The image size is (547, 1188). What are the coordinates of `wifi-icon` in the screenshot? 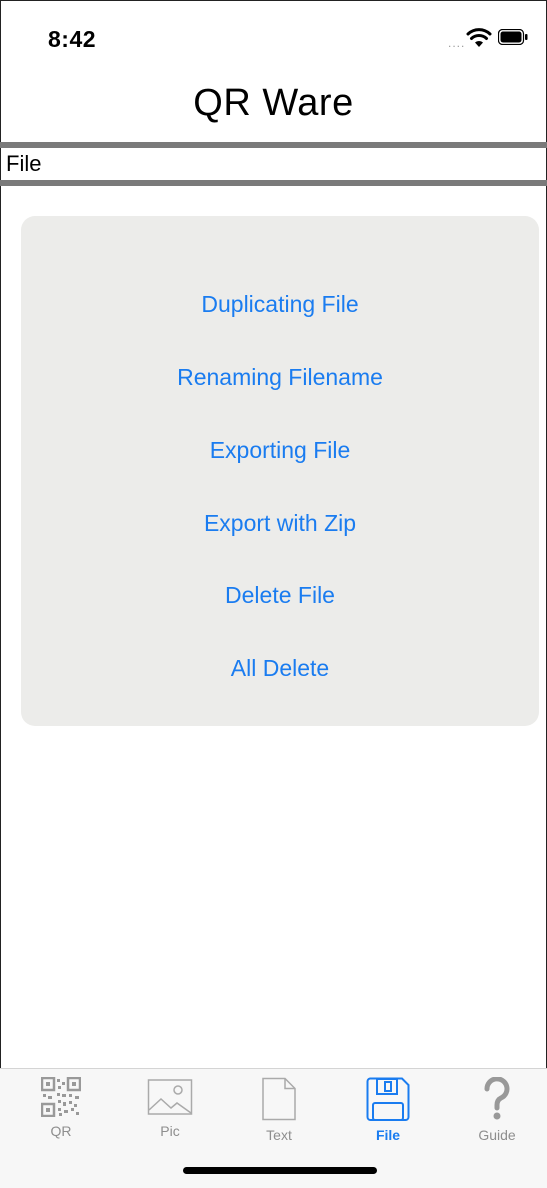 It's located at (479, 37).